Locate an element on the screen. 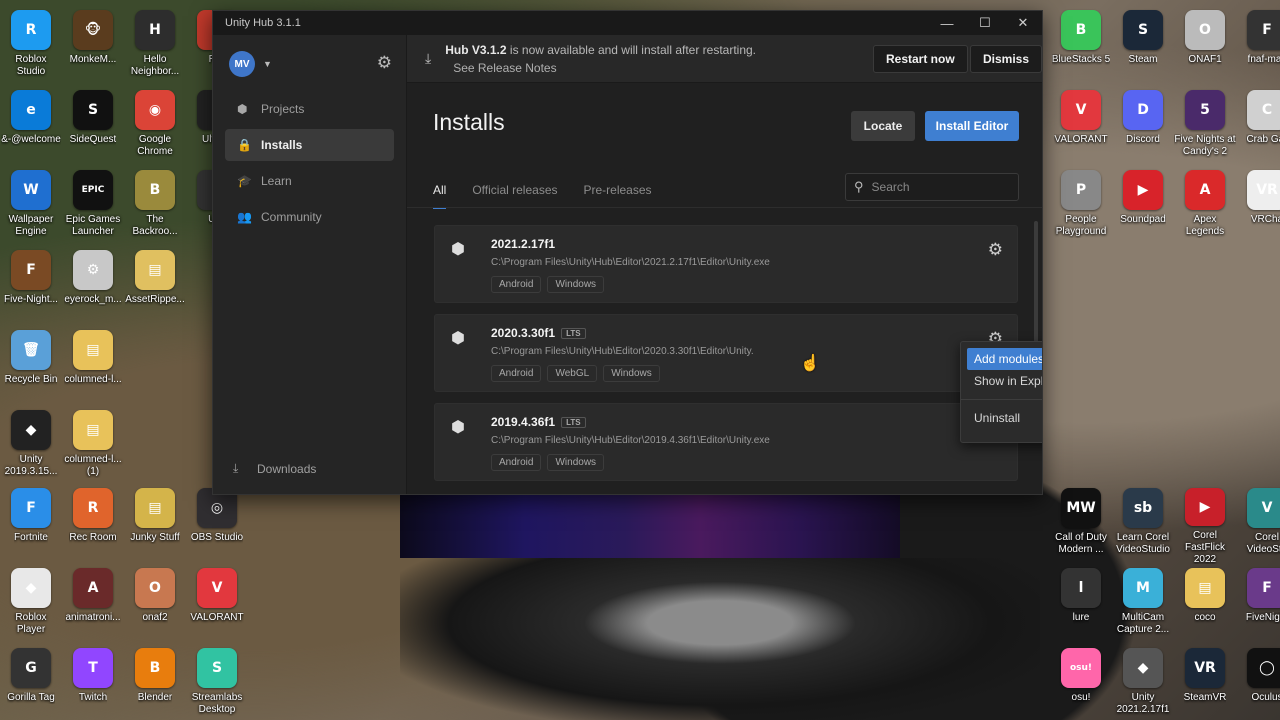 This screenshot has width=1280, height=720. desktop-icon-label: Learn Corel VideoStudio is located at coordinates (1143, 543).